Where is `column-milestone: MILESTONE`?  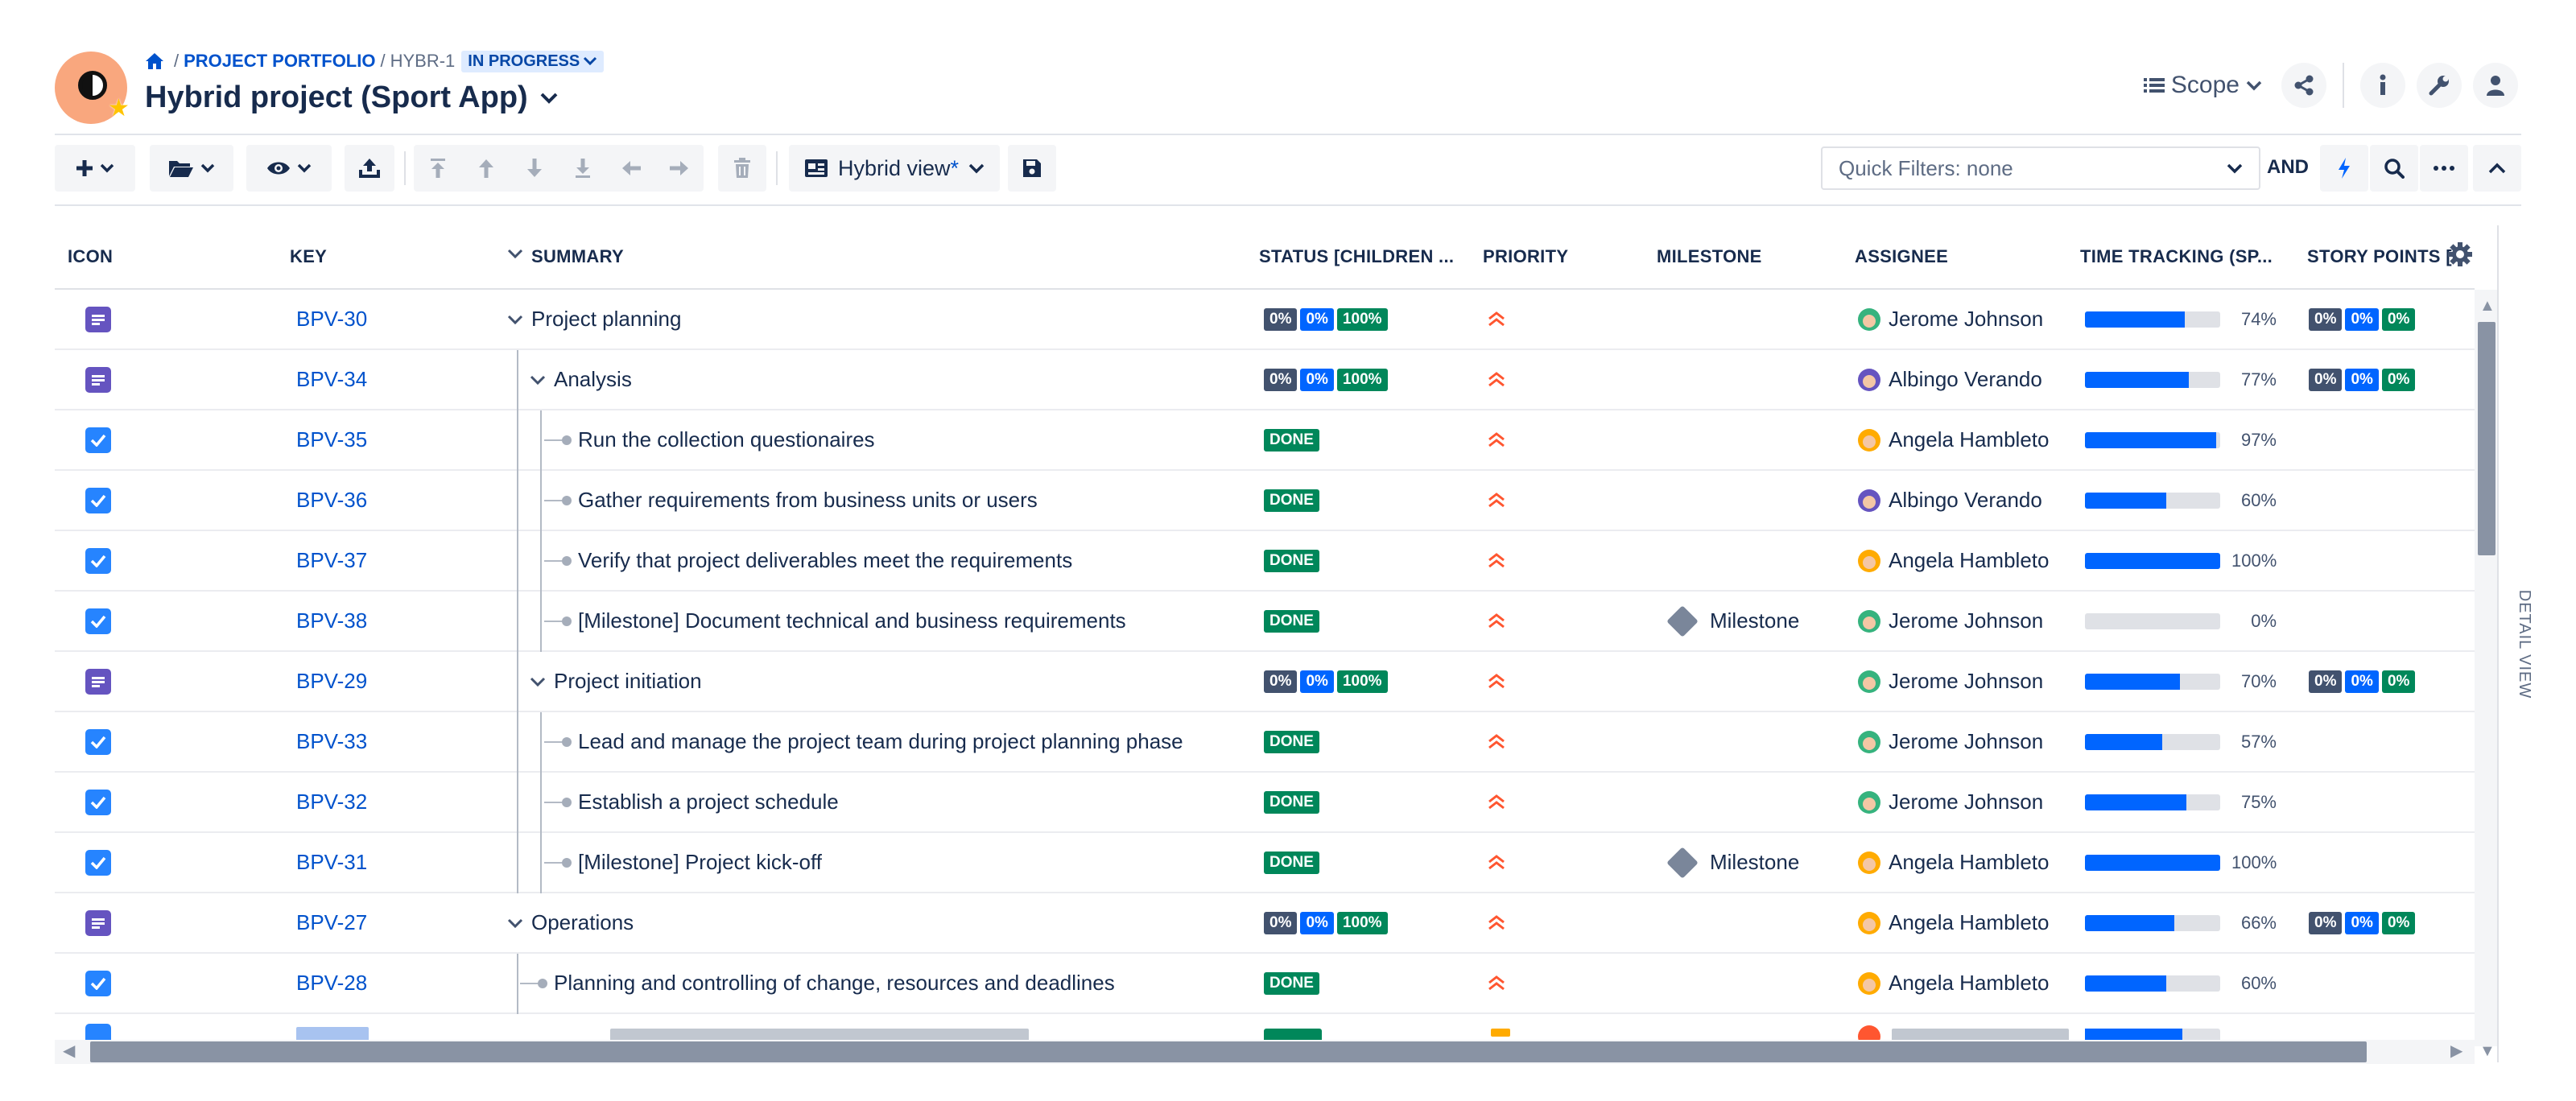
column-milestone: MILESTONE is located at coordinates (1709, 256).